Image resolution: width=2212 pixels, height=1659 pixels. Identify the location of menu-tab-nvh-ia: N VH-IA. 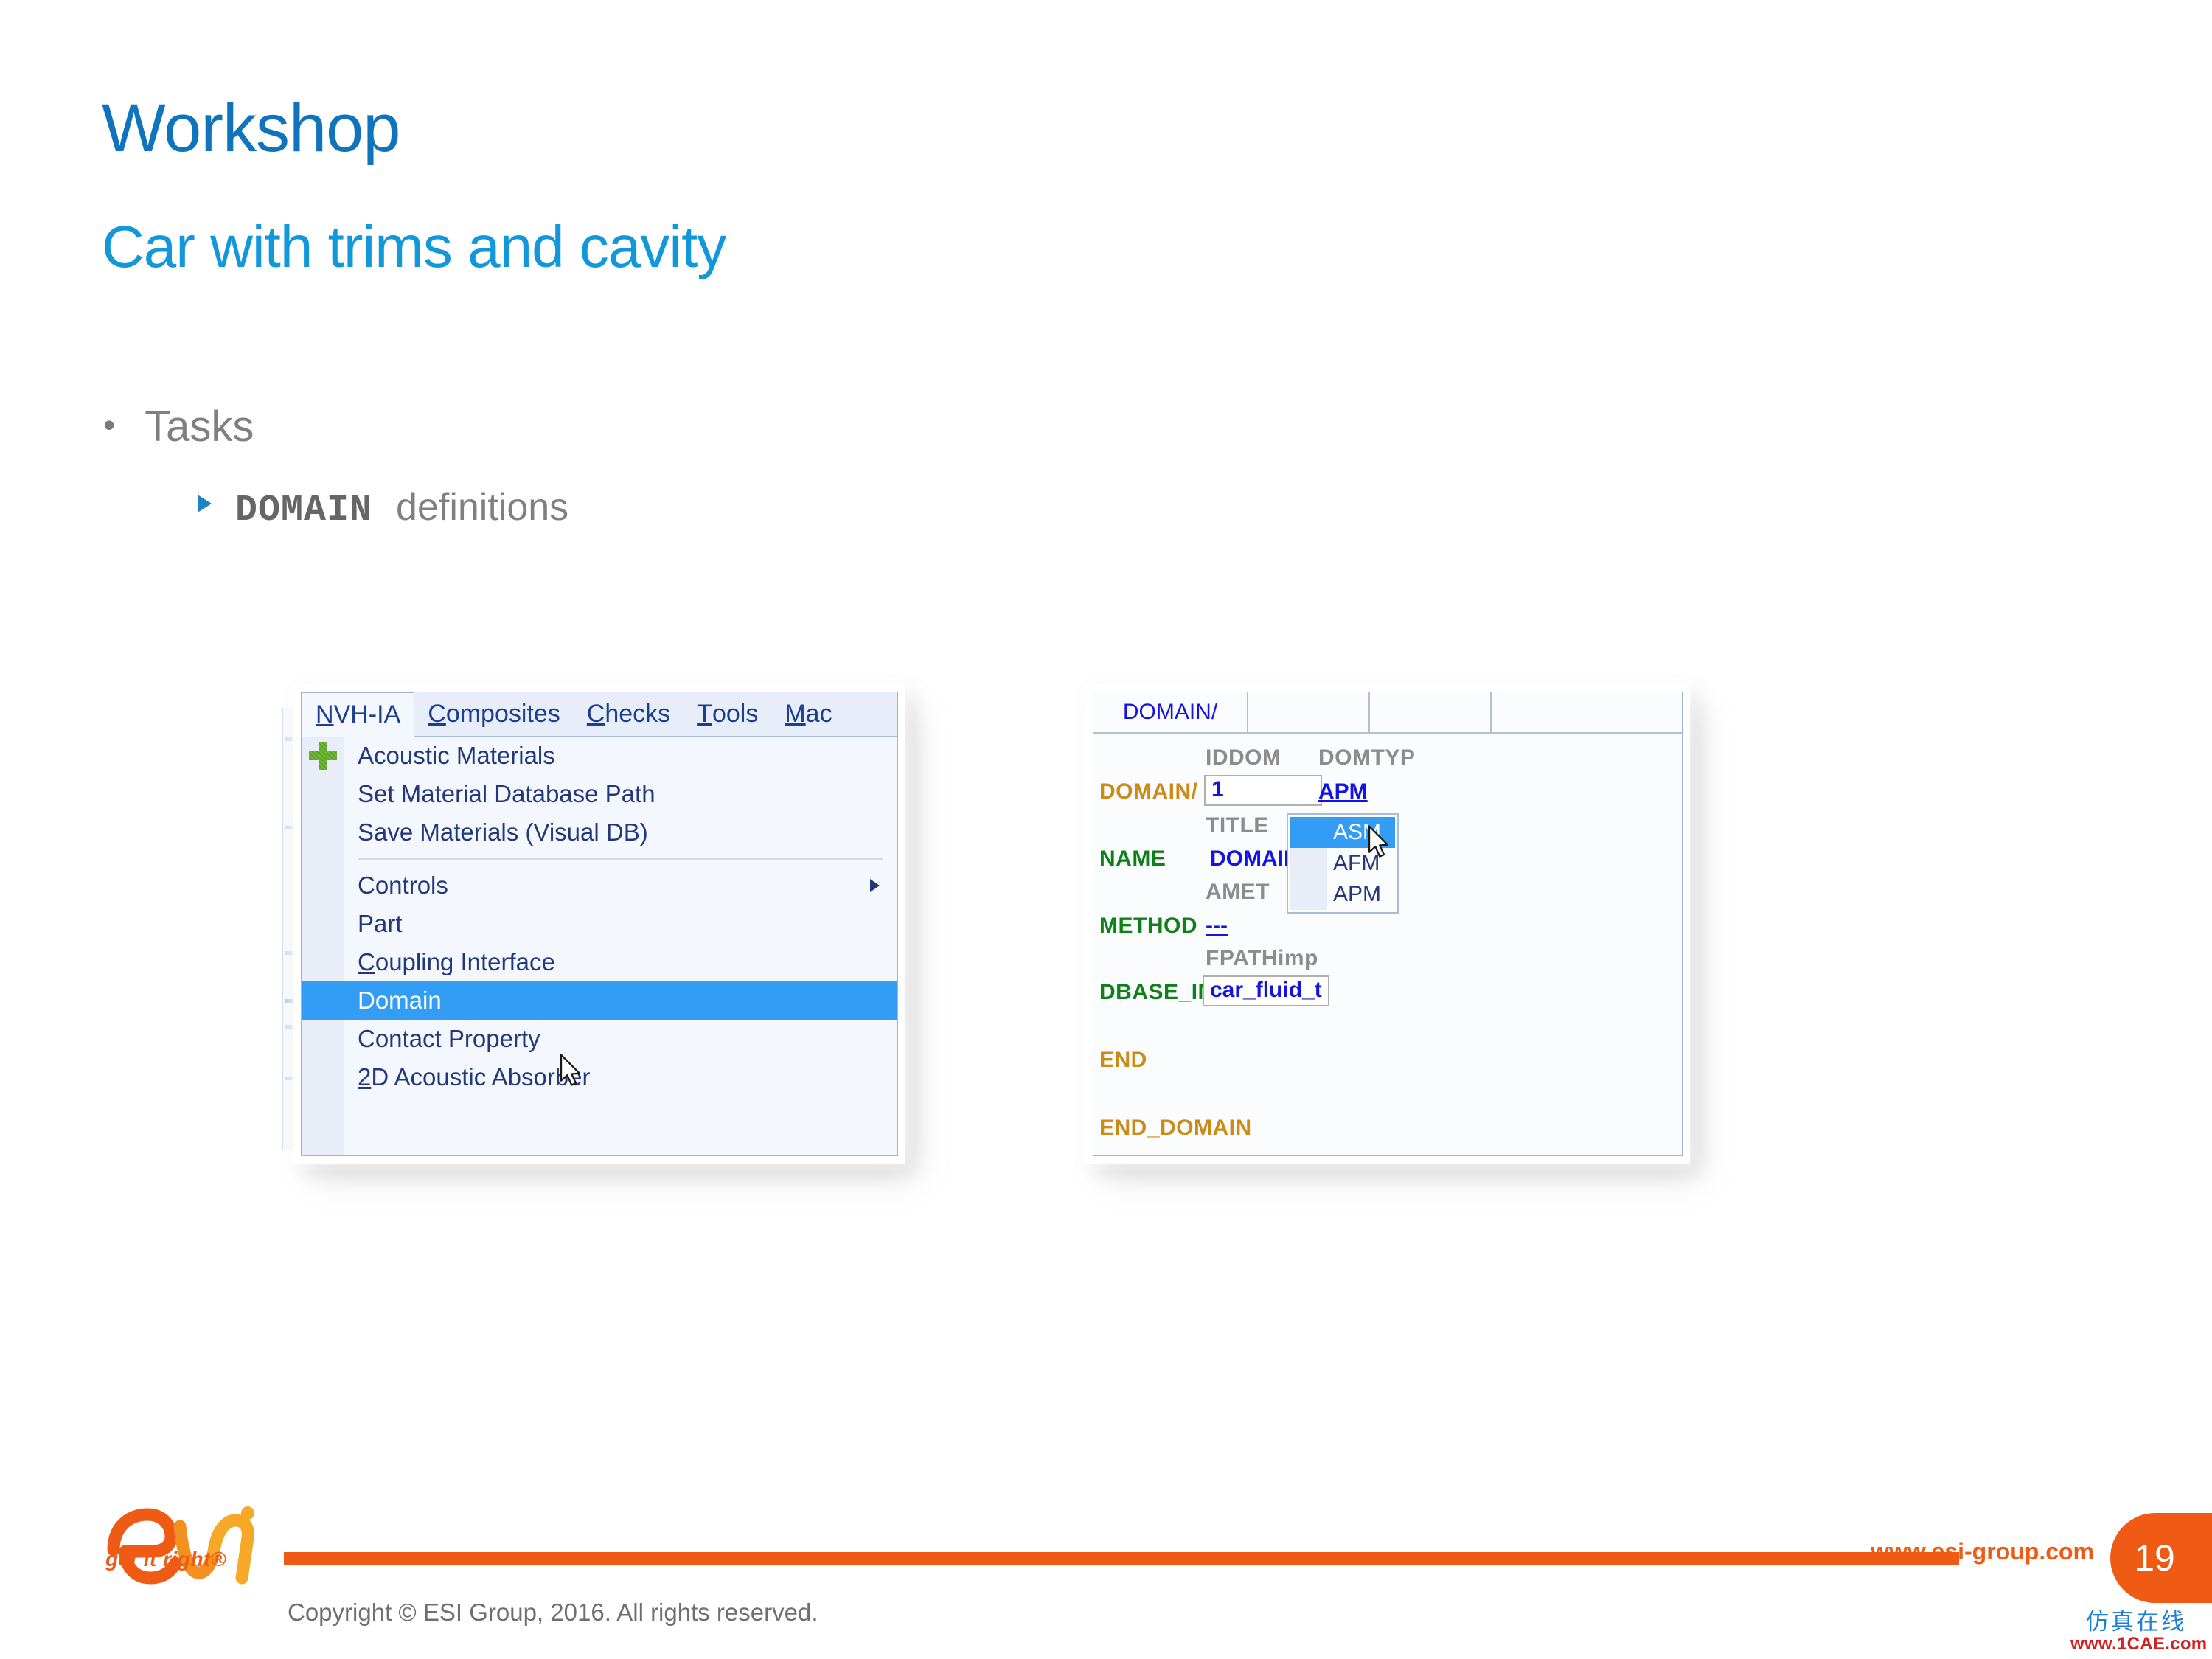
(358, 714).